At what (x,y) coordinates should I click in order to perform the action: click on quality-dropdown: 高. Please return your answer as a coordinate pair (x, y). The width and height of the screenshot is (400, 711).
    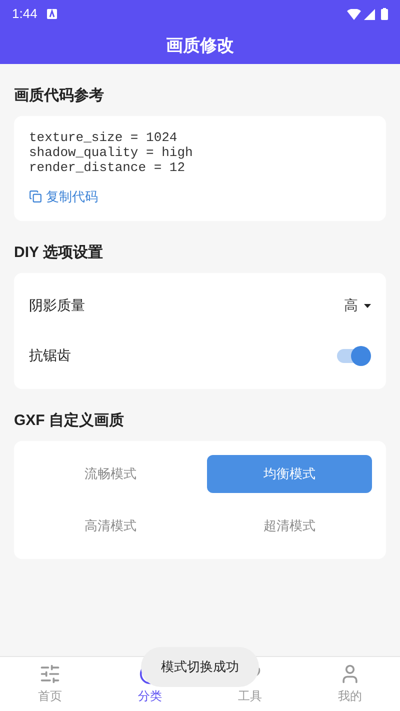
    Looking at the image, I should click on (357, 305).